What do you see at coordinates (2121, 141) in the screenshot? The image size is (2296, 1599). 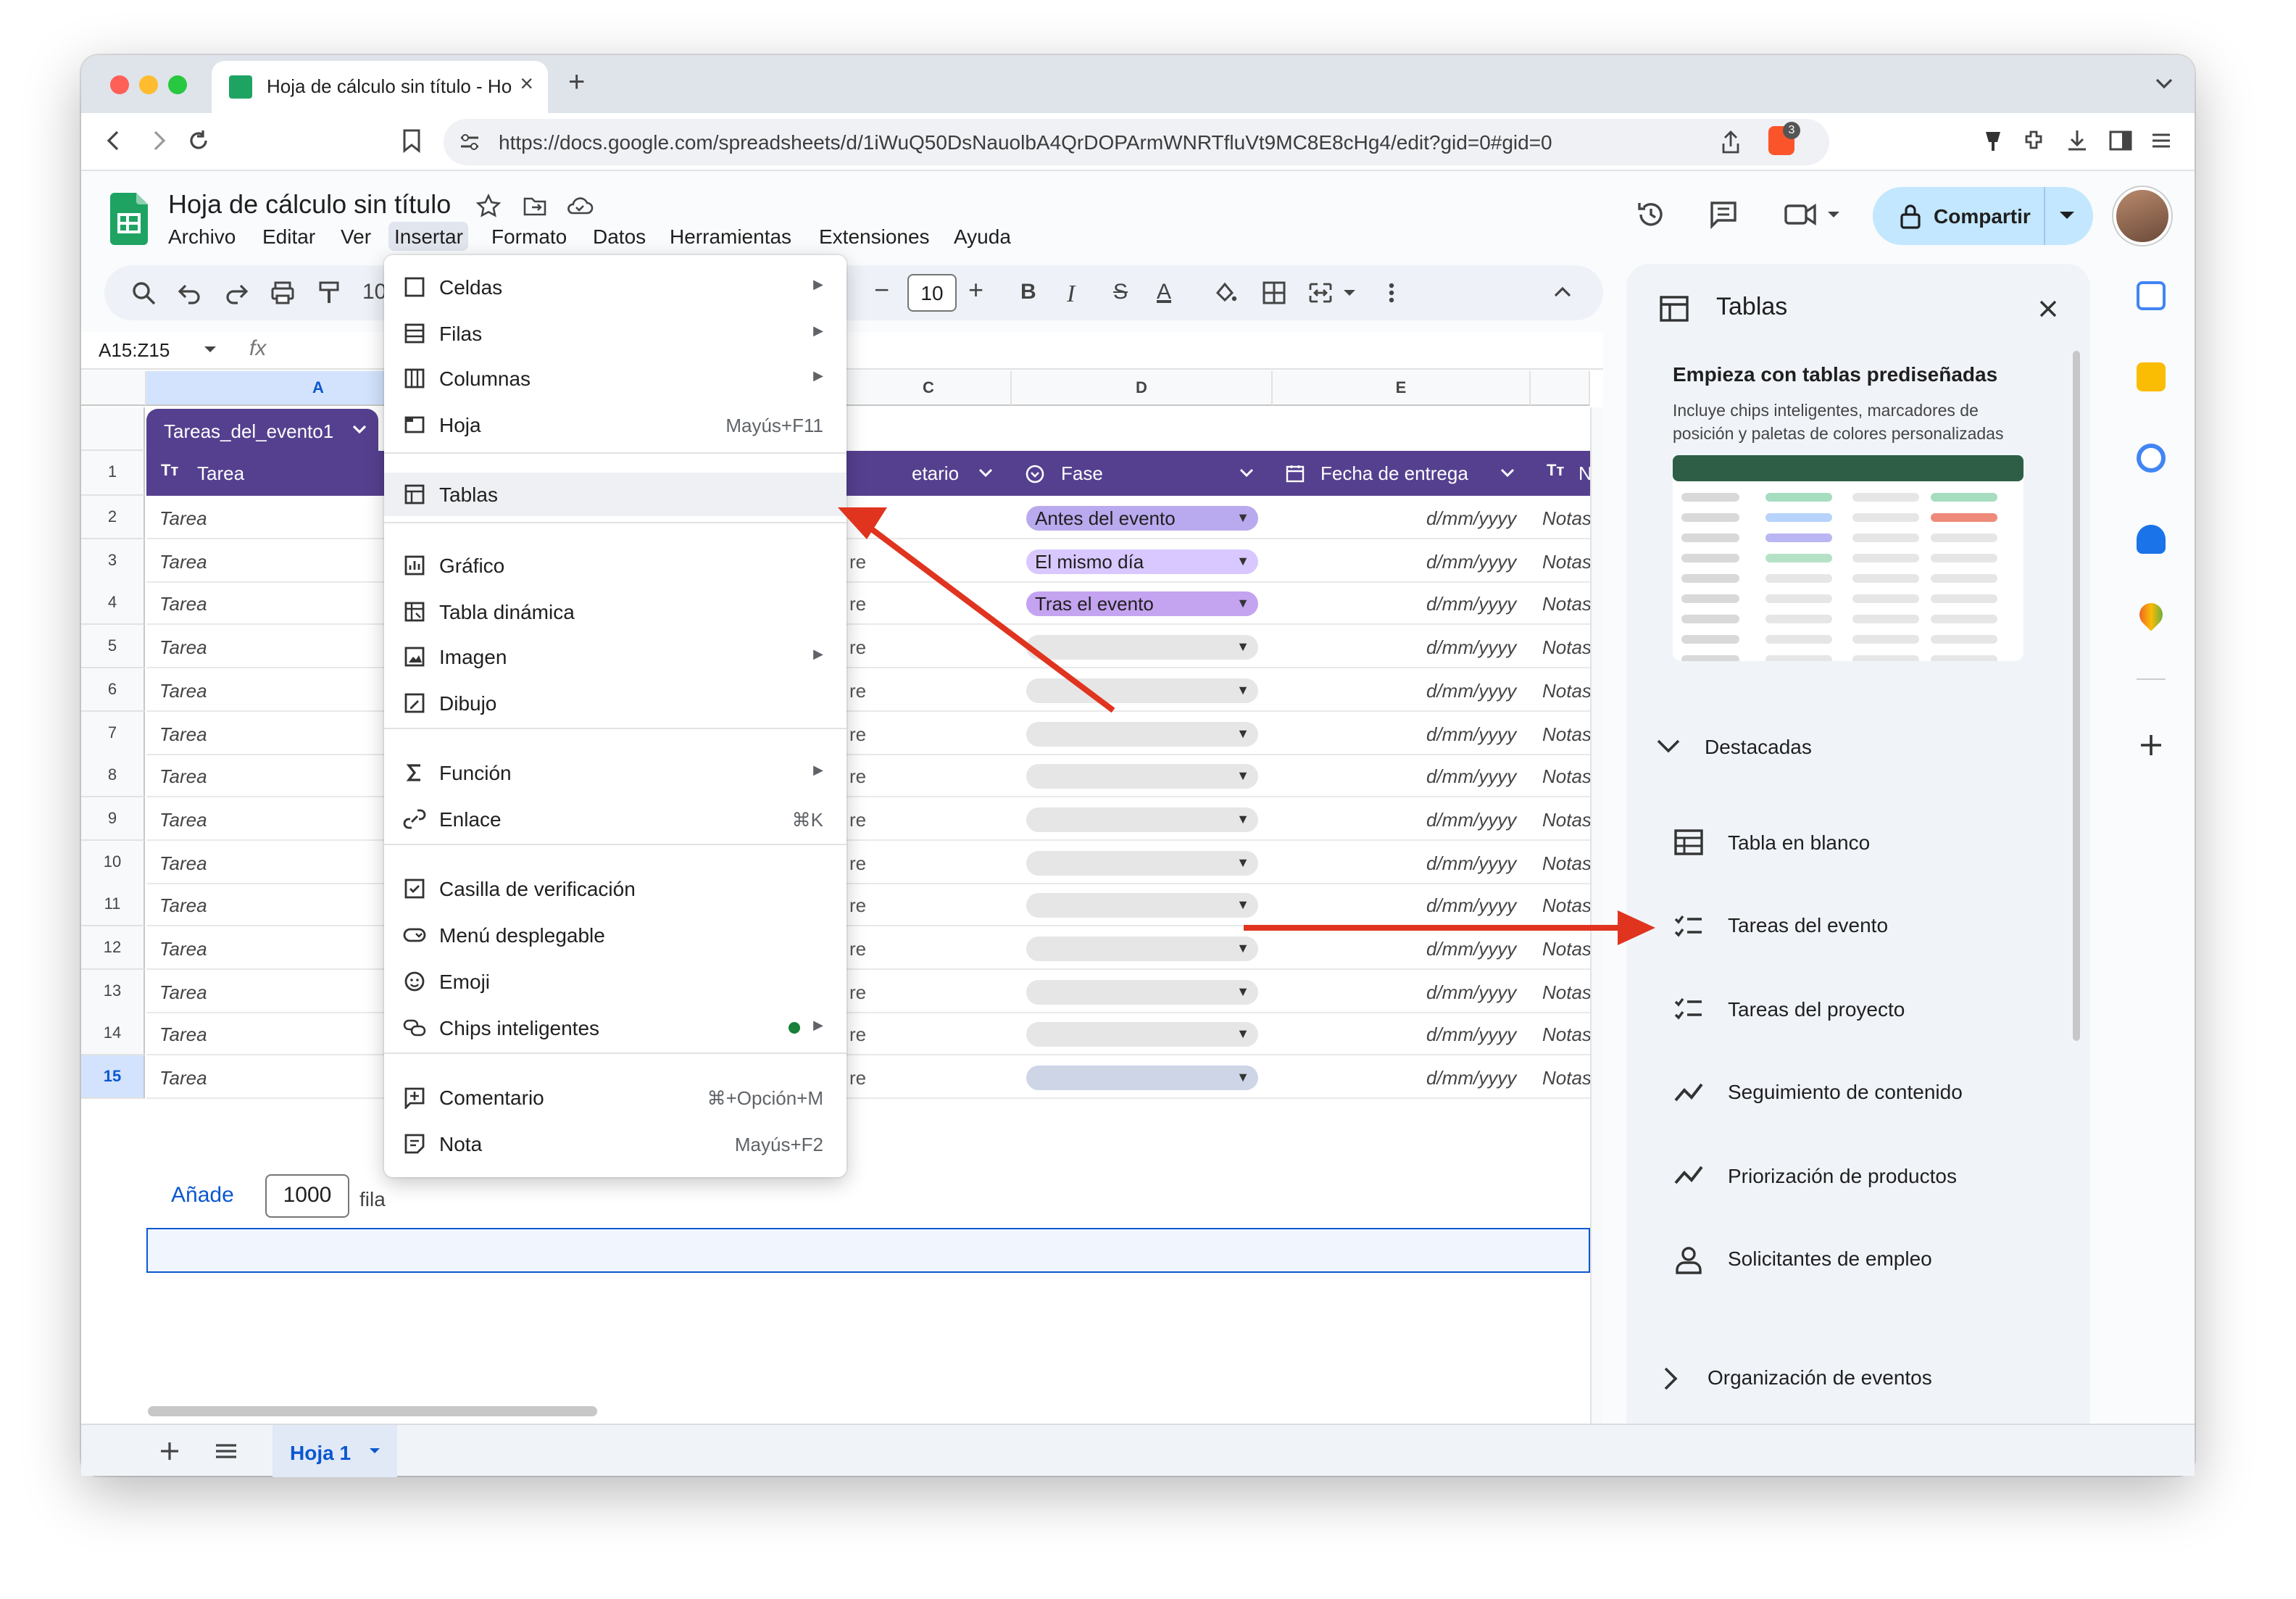 I see `sidebar-toggle-icon` at bounding box center [2121, 141].